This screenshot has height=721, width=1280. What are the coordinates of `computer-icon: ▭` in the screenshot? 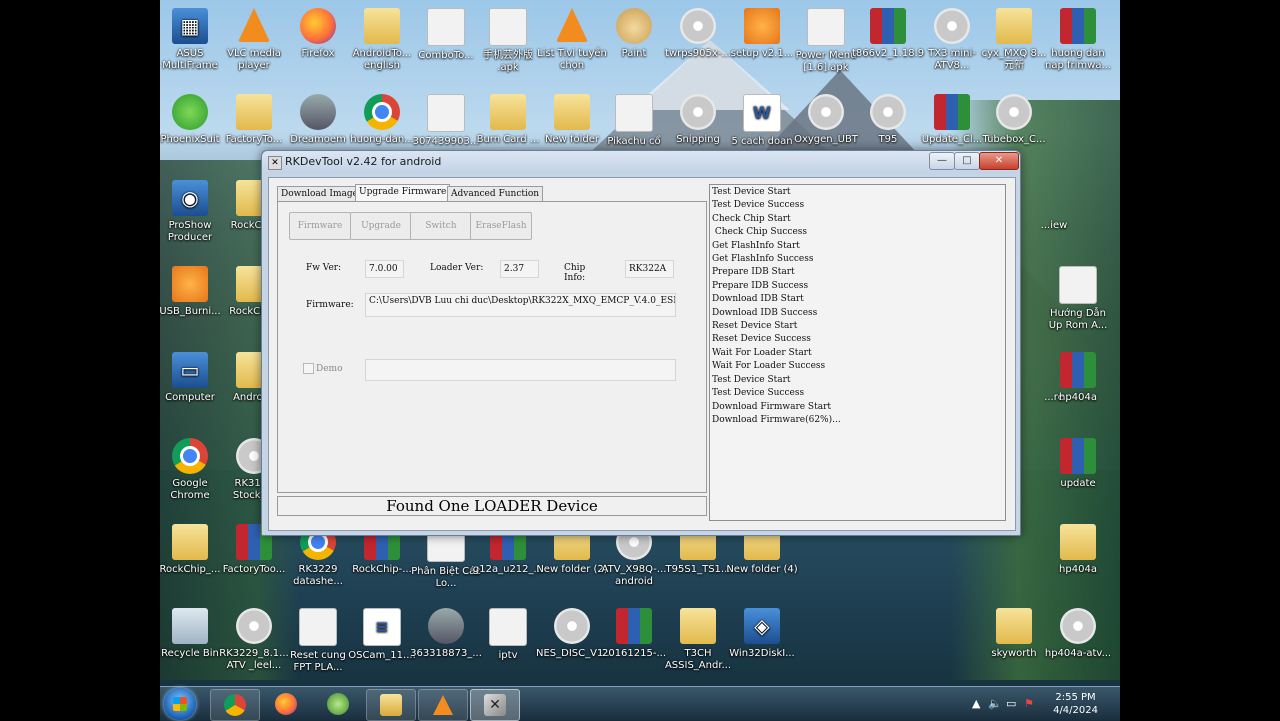 It's located at (190, 370).